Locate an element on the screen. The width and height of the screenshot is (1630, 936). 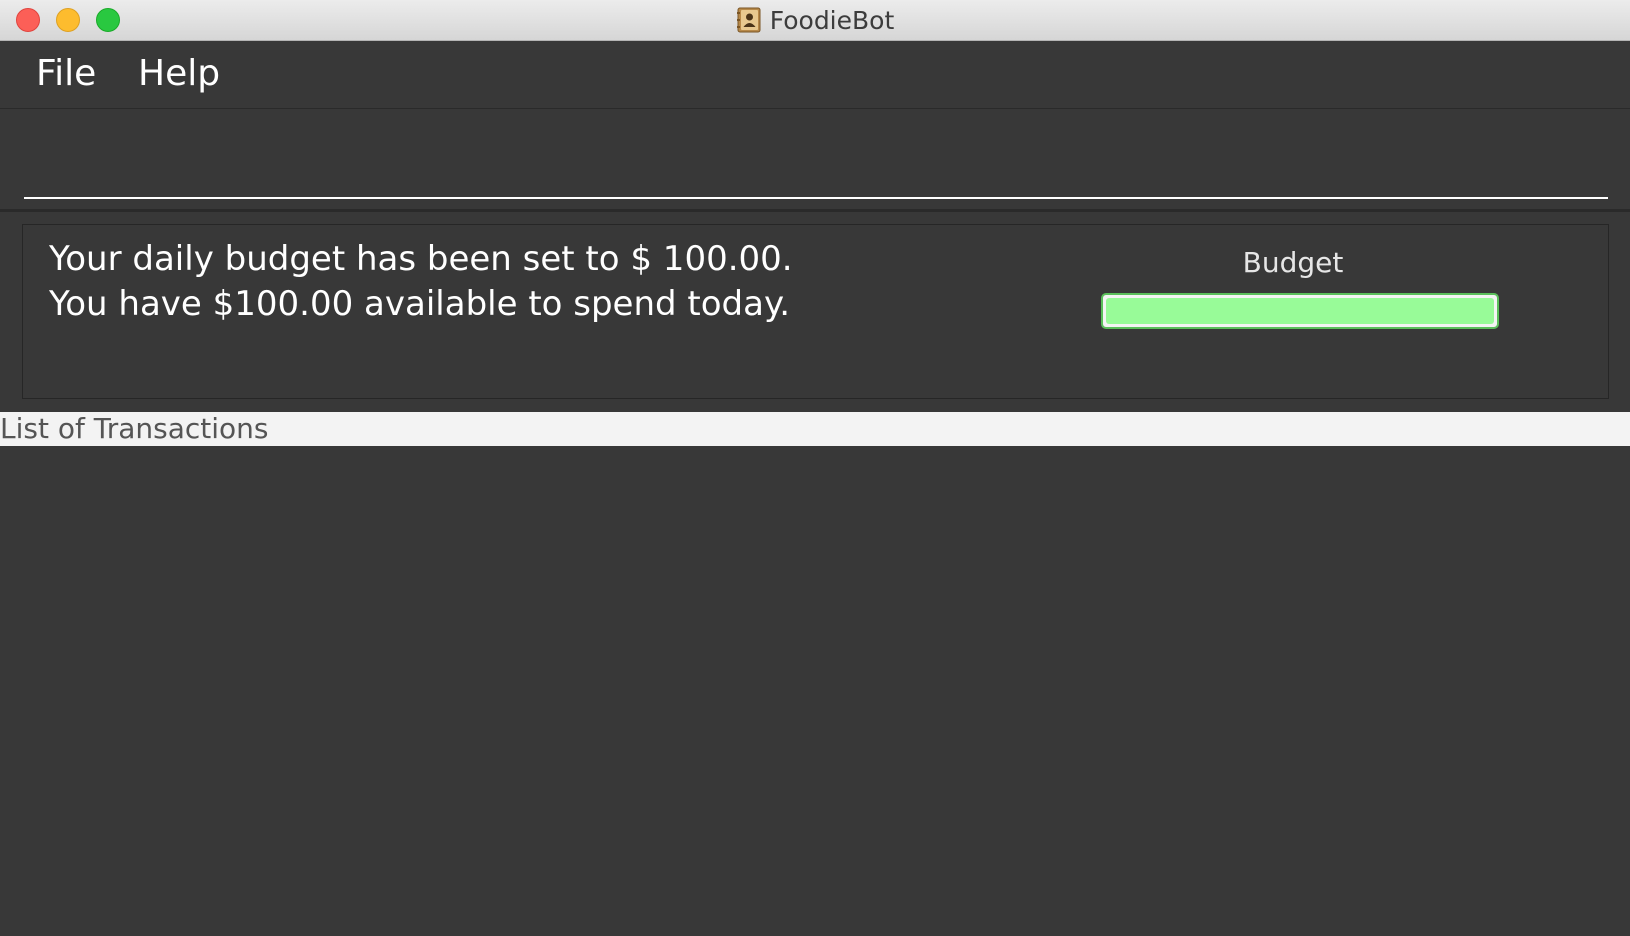
title-bar: FoodieBot is located at coordinates (815, 20).